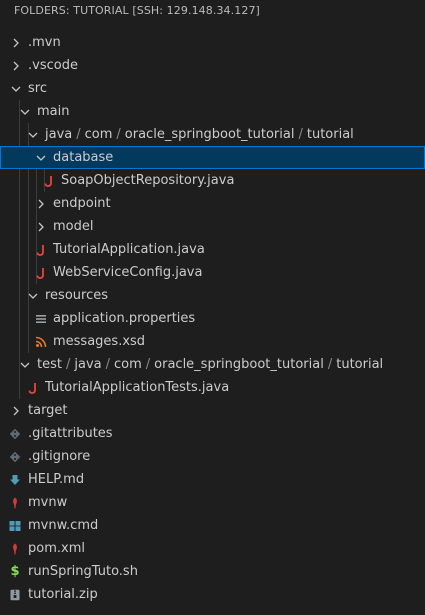  Describe the element at coordinates (212, 157) in the screenshot. I see `tree-item-database: database` at that location.